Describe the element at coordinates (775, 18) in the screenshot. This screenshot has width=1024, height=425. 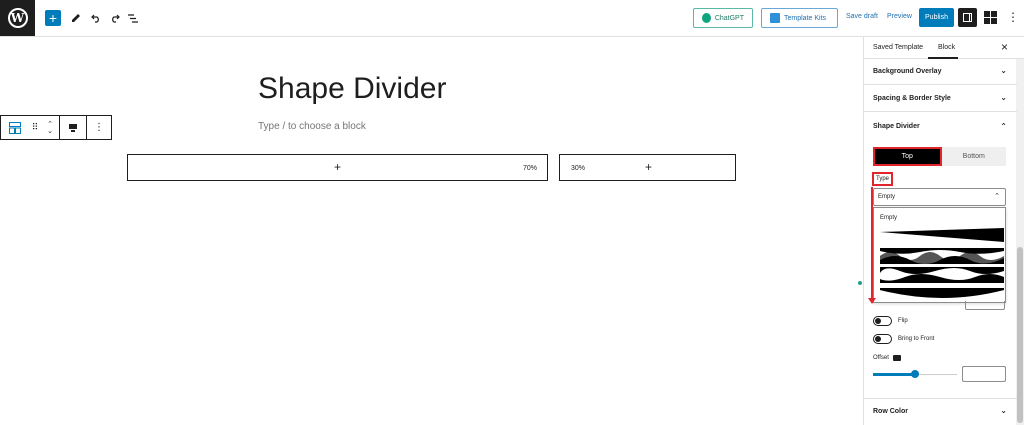
I see `template-kits-icon` at that location.